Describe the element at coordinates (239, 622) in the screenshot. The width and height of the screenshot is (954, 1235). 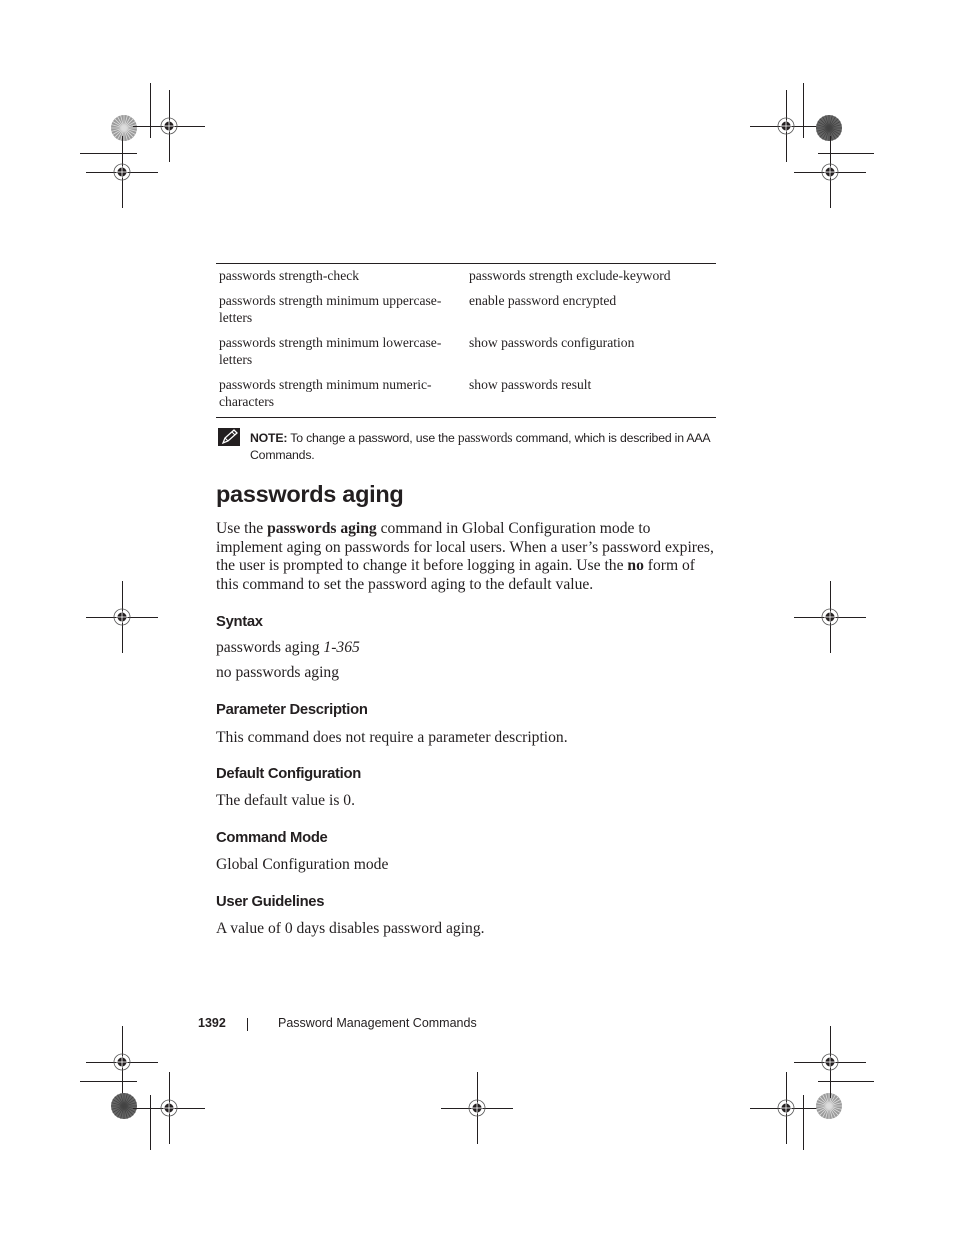
I see `syntax-heading: Syntax` at that location.